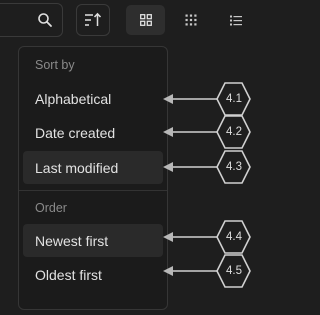  Describe the element at coordinates (207, 132) in the screenshot. I see `callout-4-2: 4.2` at that location.